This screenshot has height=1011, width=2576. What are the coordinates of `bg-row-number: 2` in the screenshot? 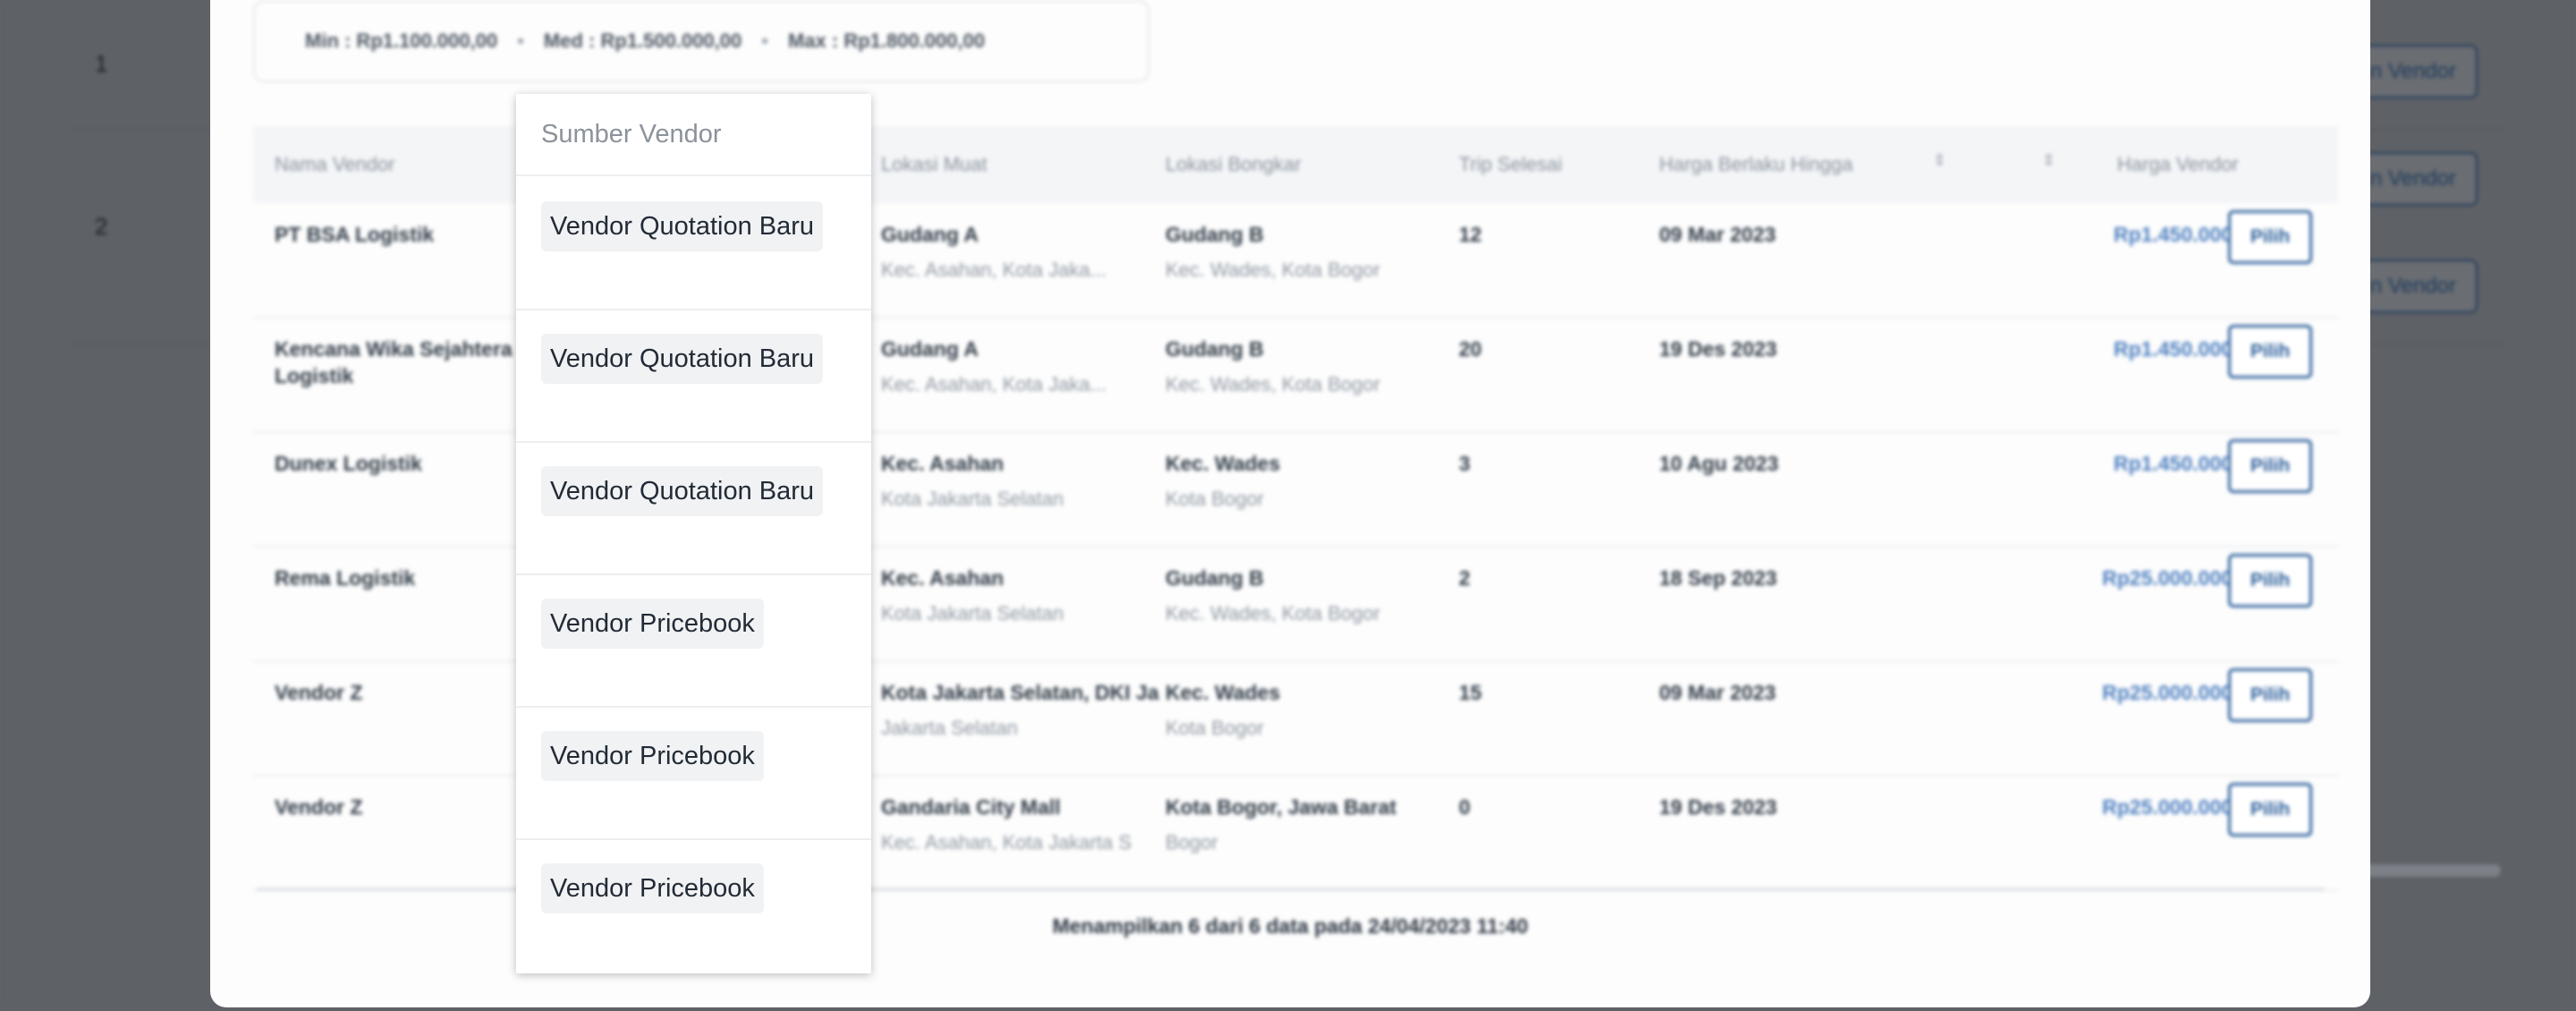 It's located at (101, 227).